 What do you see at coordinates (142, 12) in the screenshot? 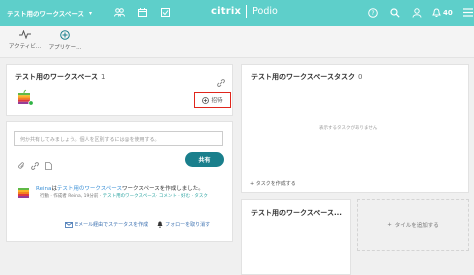
I see `calendar-icon` at bounding box center [142, 12].